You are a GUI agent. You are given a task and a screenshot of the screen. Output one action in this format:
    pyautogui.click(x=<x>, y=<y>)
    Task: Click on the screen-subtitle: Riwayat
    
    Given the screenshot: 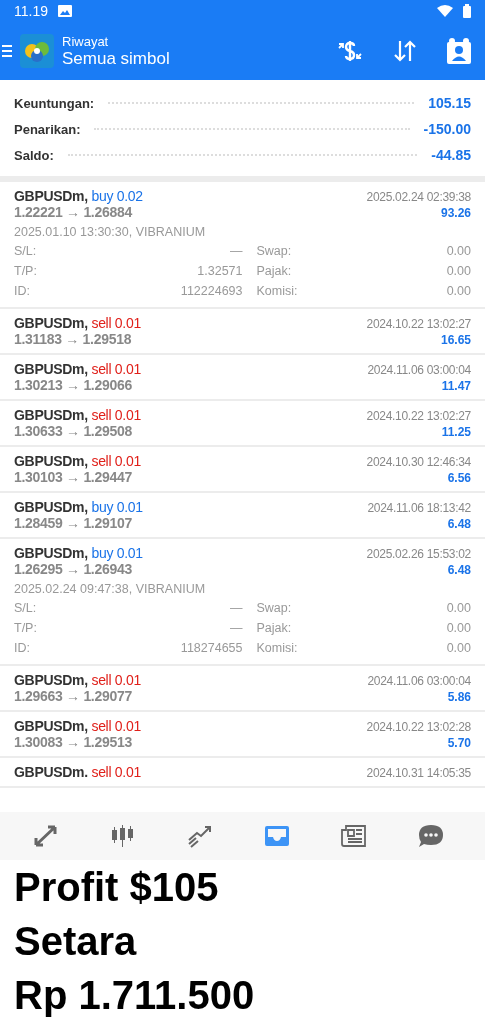 What is the action you would take?
    pyautogui.click(x=86, y=41)
    